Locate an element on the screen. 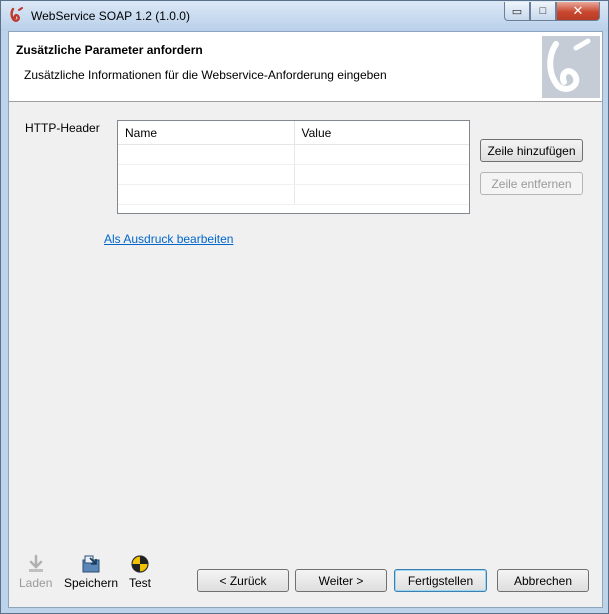  close-icon: ✕ is located at coordinates (578, 10).